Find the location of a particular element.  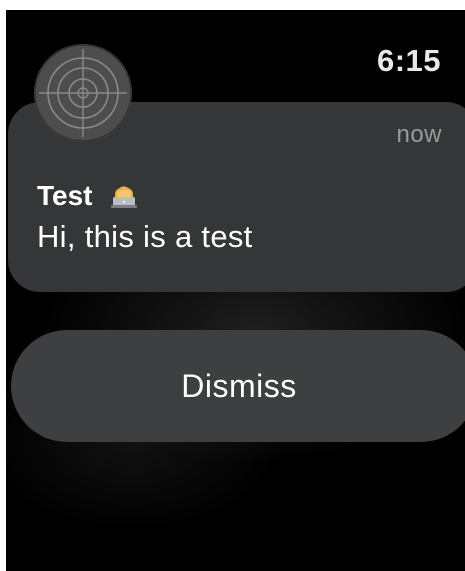

dismiss-button-label: Dismiss is located at coordinates (239, 385).